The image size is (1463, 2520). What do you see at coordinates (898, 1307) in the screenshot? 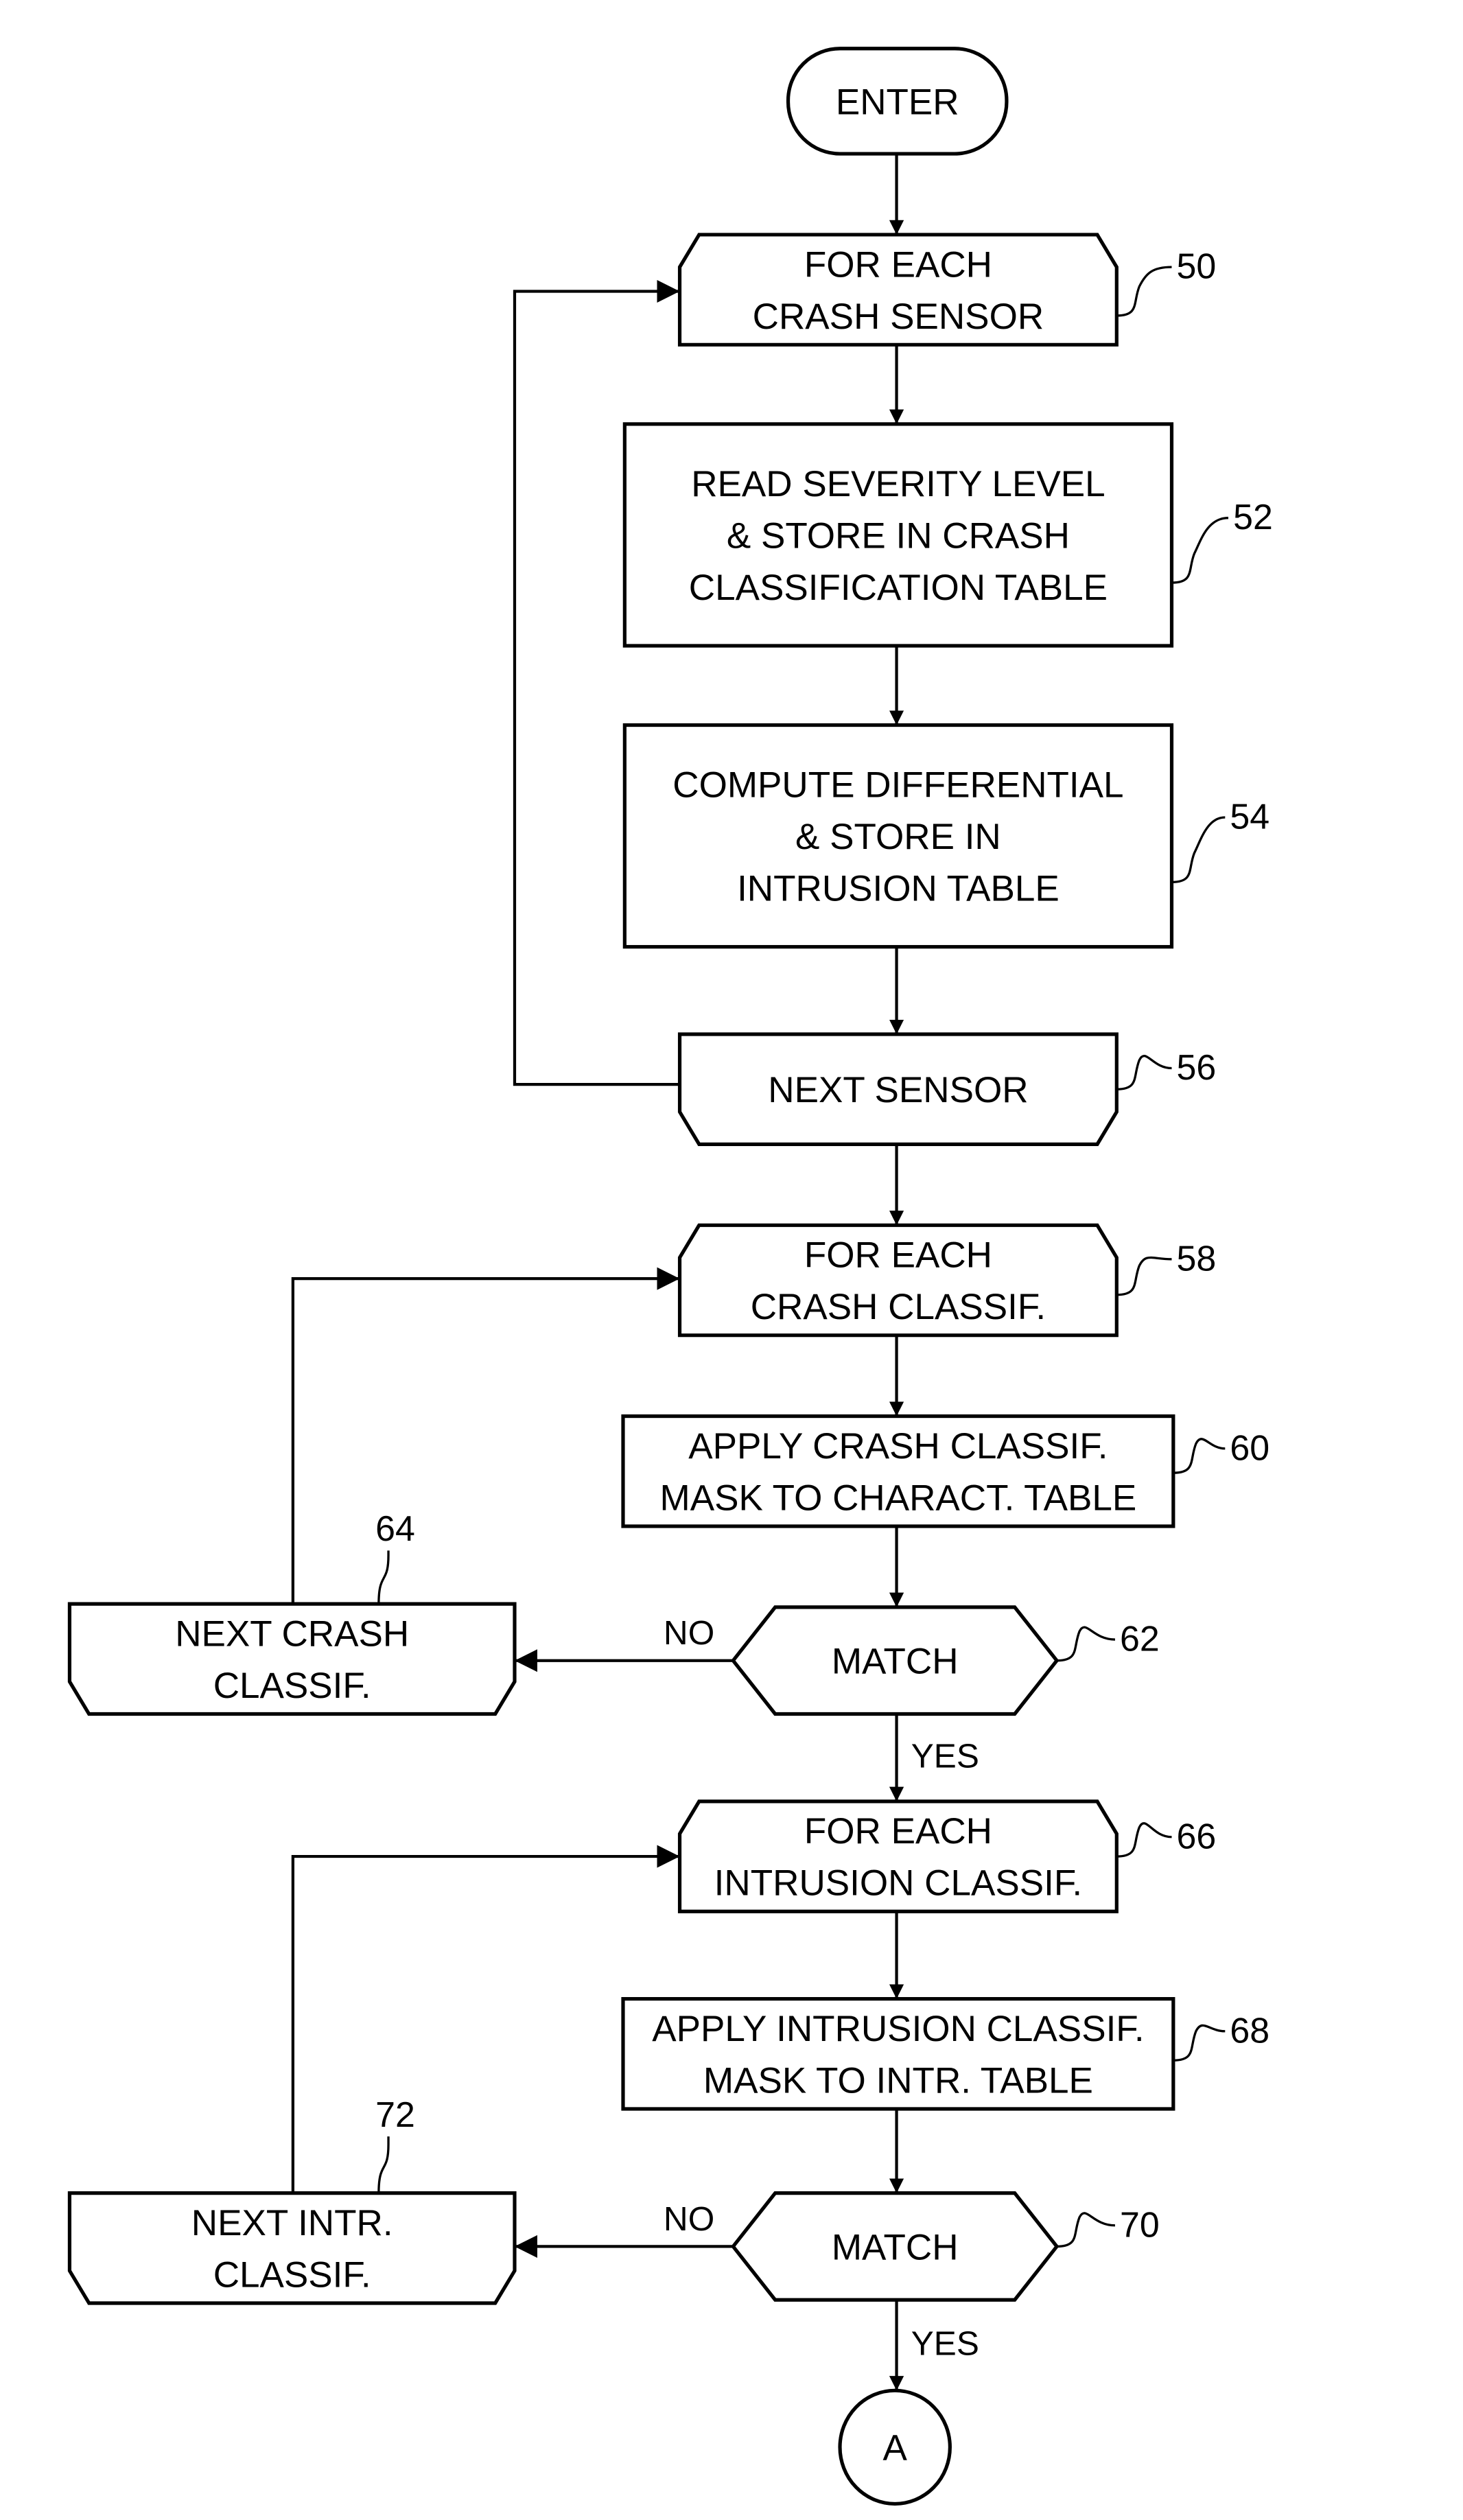
I see `node-text-line: CRASH CLASSIF.` at bounding box center [898, 1307].